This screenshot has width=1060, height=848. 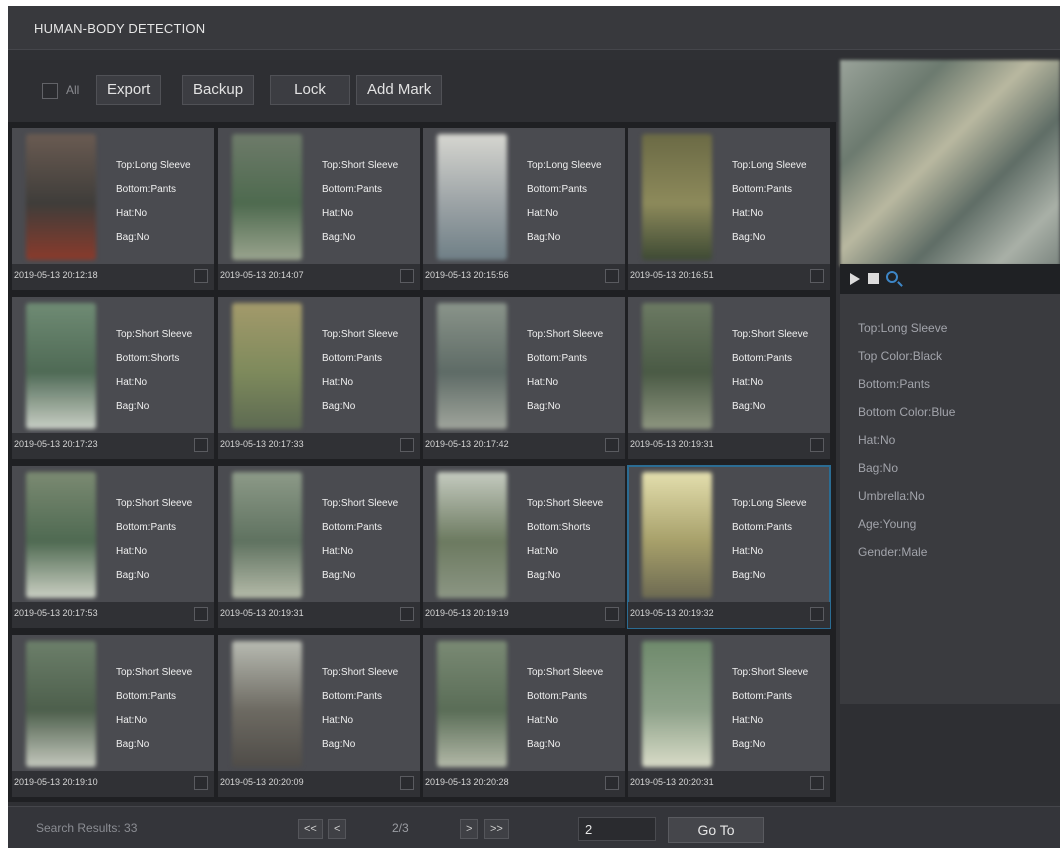 What do you see at coordinates (496, 829) in the screenshot?
I see `last-page-button: >>` at bounding box center [496, 829].